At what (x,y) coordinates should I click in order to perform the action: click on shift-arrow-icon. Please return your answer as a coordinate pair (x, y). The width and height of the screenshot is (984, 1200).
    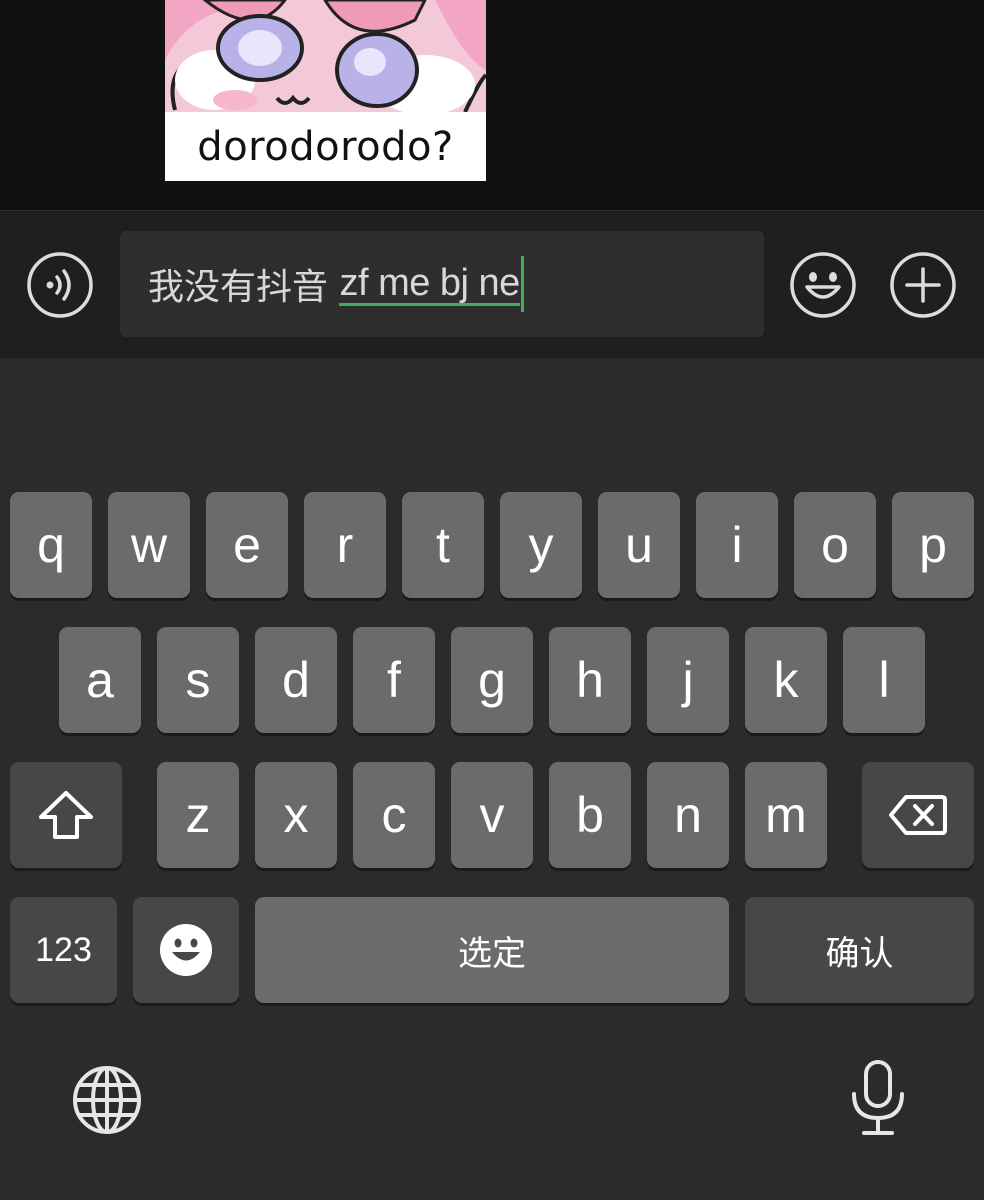
    Looking at the image, I should click on (66, 815).